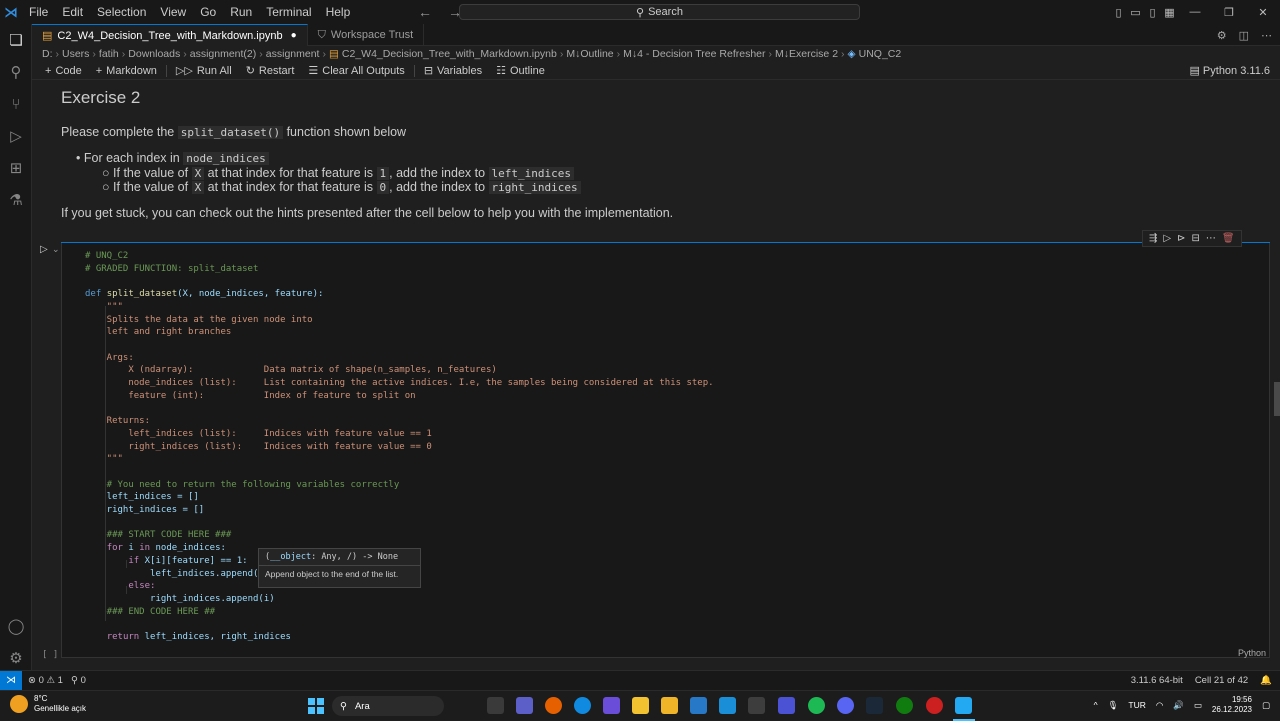 The height and width of the screenshot is (721, 1280). Describe the element at coordinates (1157, 680) in the screenshot. I see `python-version: 3.11.6 64-bit` at that location.